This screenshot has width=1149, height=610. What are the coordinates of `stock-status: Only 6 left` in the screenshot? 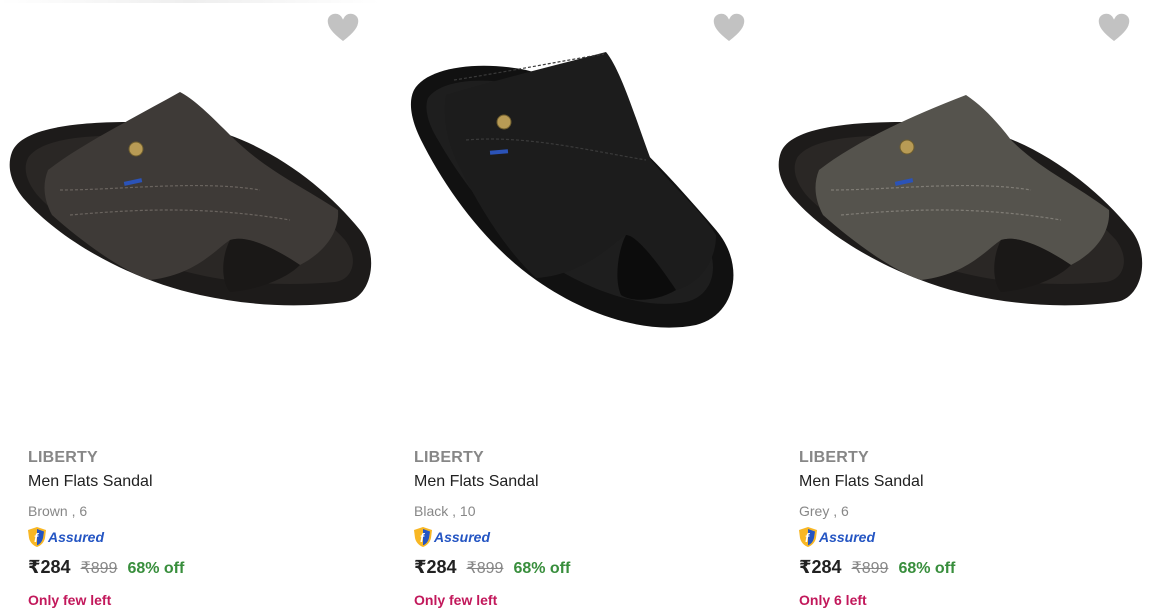 It's located at (833, 600).